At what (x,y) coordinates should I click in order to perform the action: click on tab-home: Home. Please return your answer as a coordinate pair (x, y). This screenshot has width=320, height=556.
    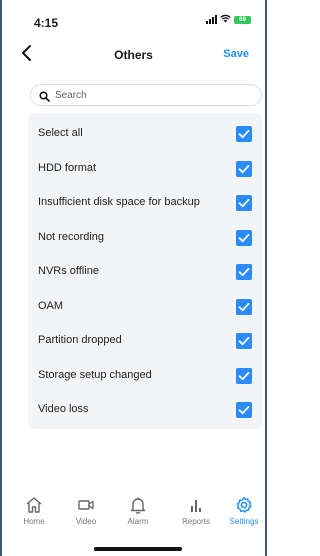
    Looking at the image, I should click on (34, 510).